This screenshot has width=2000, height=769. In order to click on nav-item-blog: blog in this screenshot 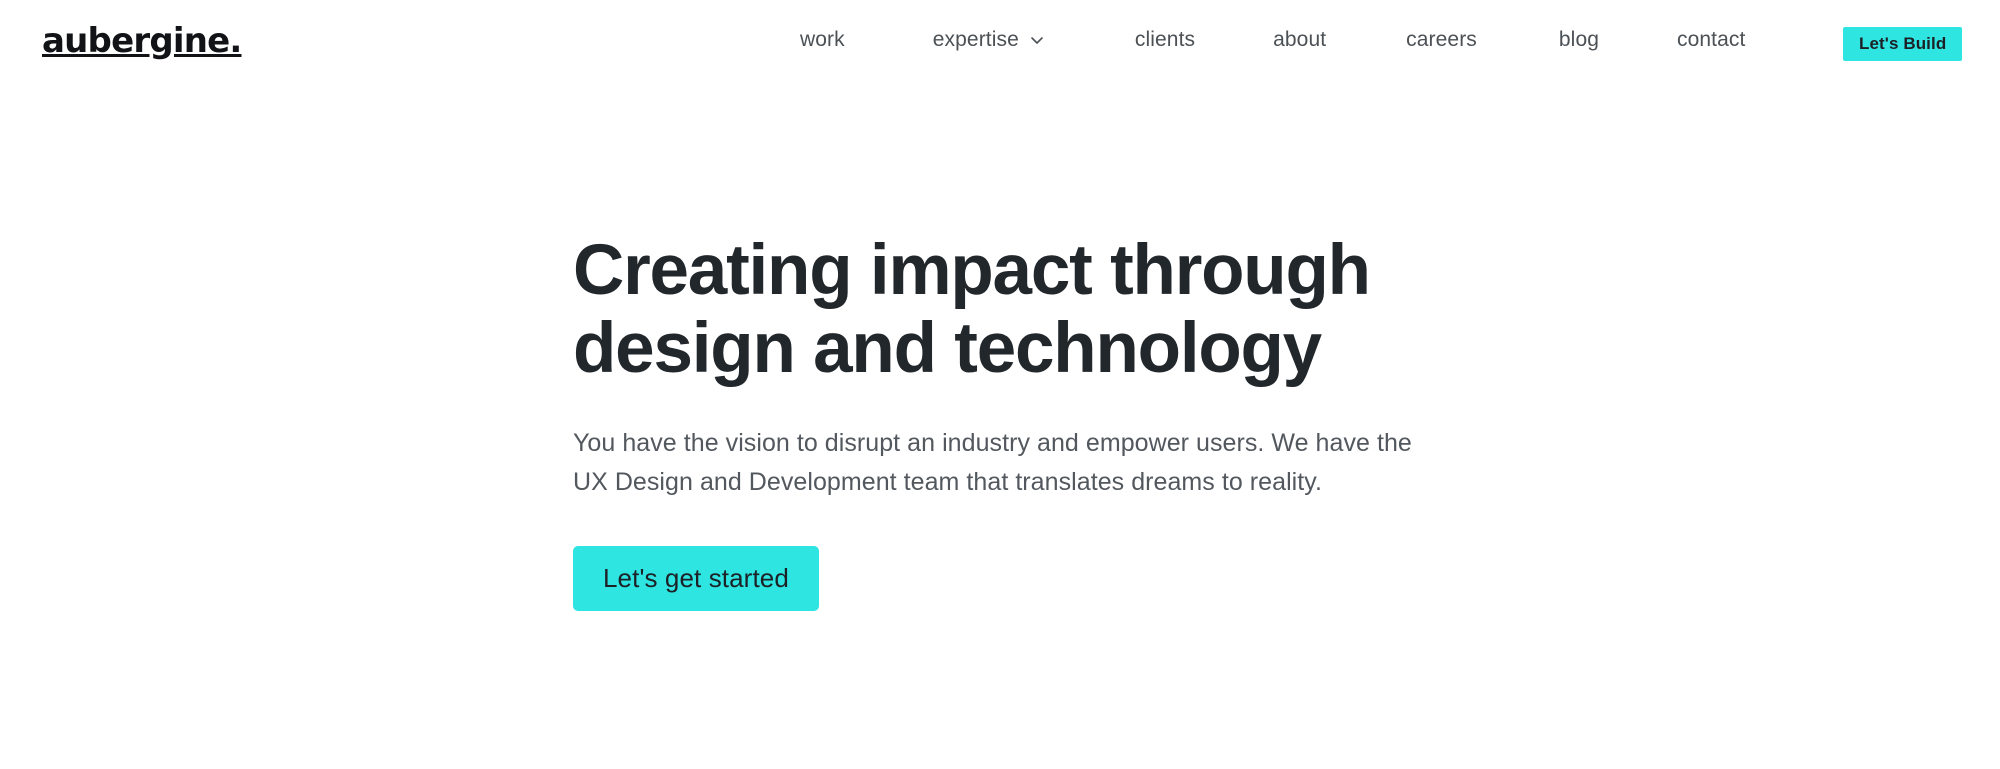, I will do `click(1579, 39)`.